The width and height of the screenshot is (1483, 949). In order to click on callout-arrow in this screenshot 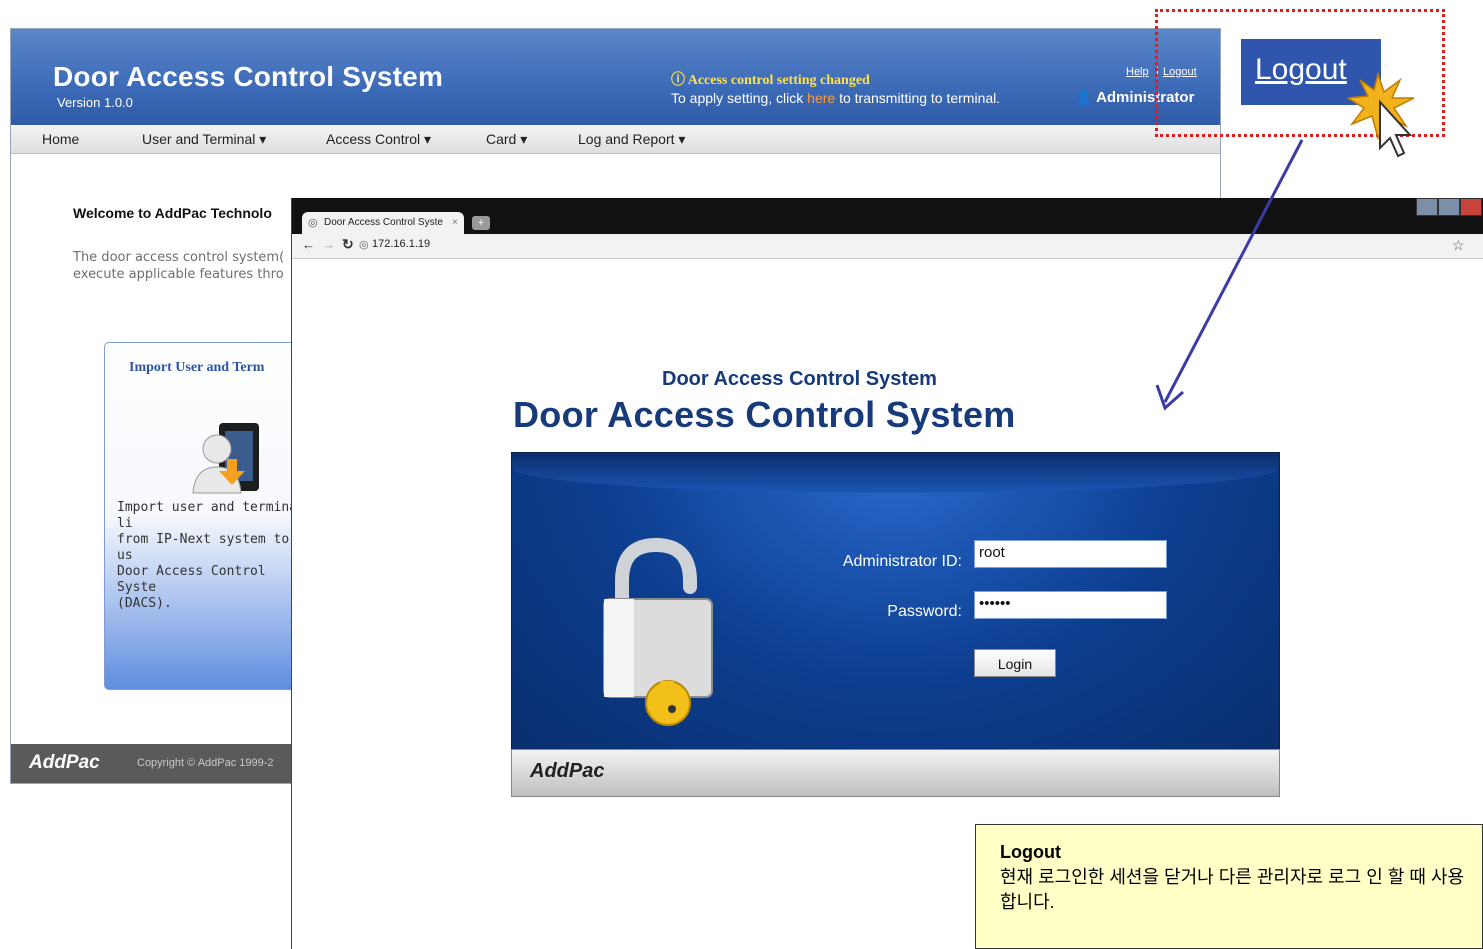, I will do `click(1229, 275)`.